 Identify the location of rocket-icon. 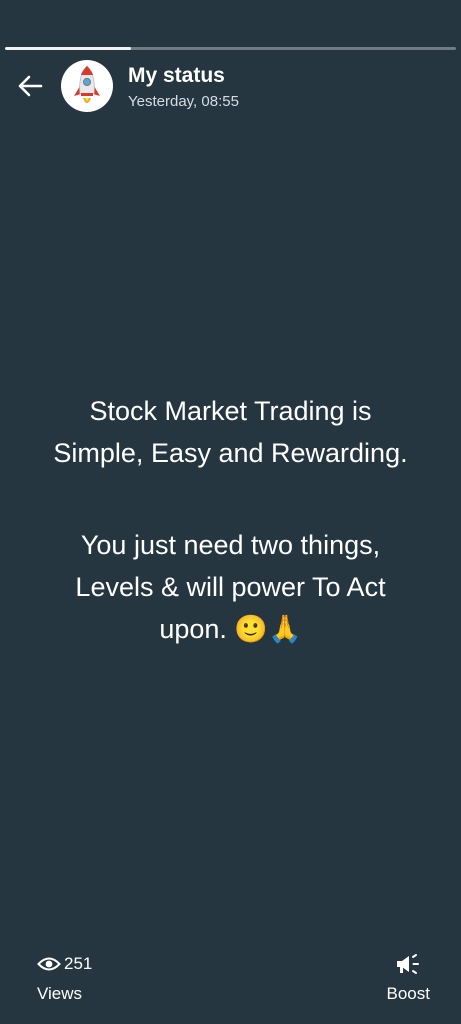
(87, 84).